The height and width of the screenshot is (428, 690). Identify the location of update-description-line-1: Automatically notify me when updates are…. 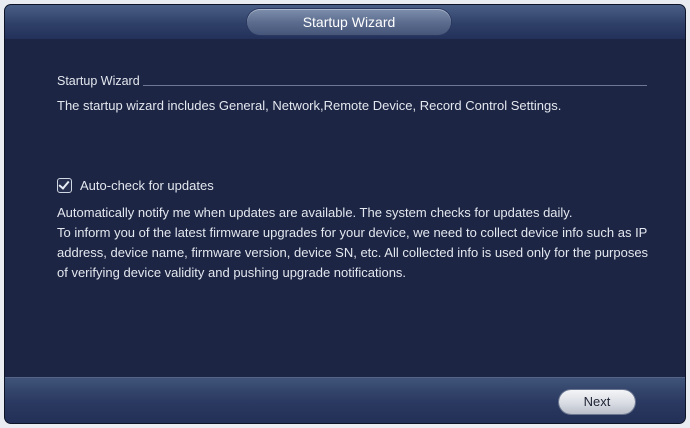
(315, 212).